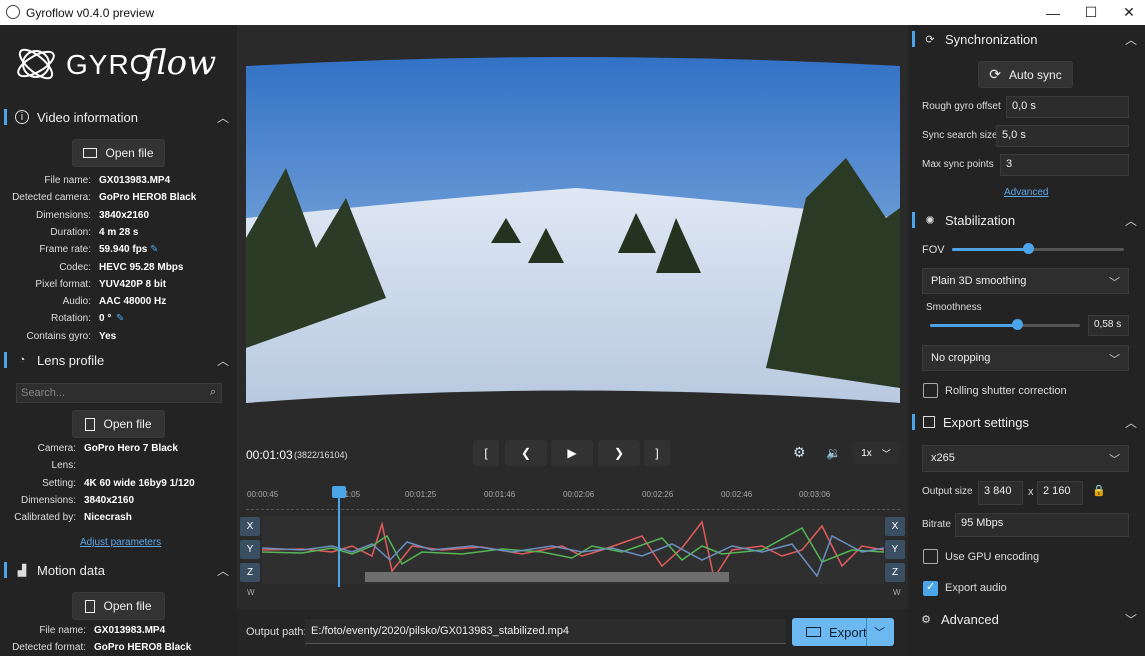 This screenshot has height=656, width=1145. Describe the element at coordinates (45, 518) in the screenshot. I see `info-key: Calibrated by:` at that location.